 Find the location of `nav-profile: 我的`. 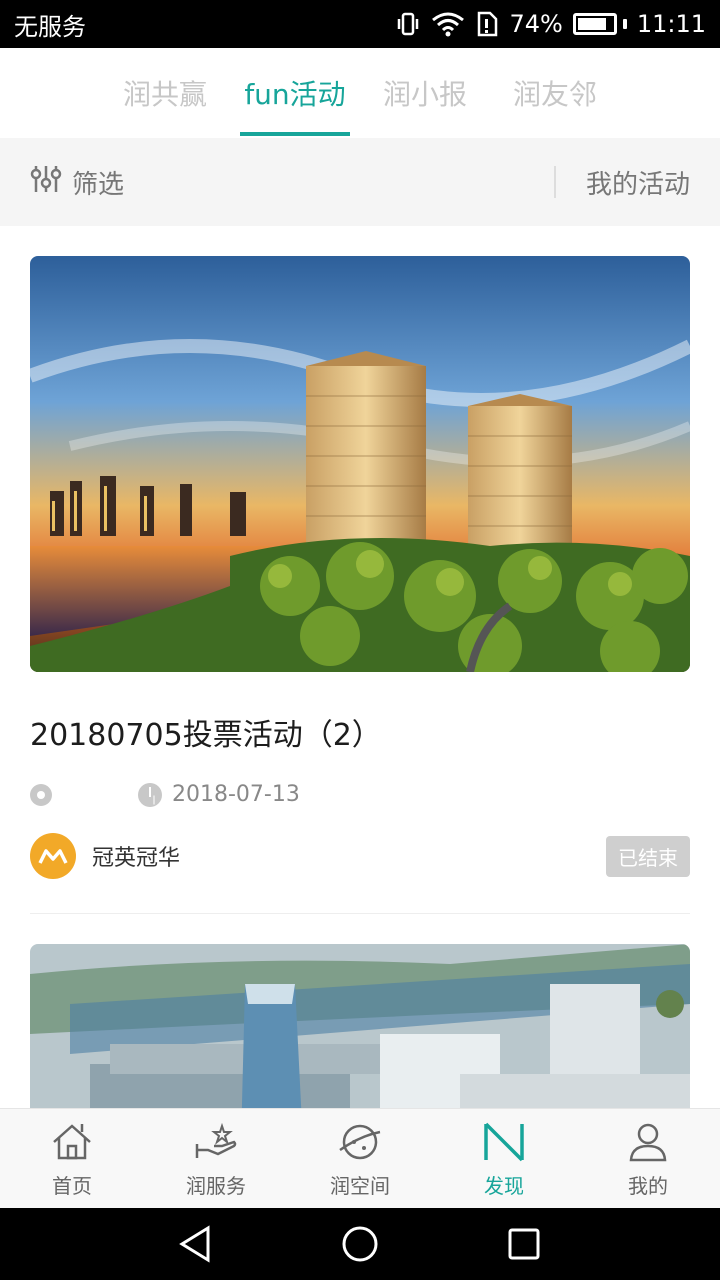

nav-profile: 我的 is located at coordinates (648, 1158).